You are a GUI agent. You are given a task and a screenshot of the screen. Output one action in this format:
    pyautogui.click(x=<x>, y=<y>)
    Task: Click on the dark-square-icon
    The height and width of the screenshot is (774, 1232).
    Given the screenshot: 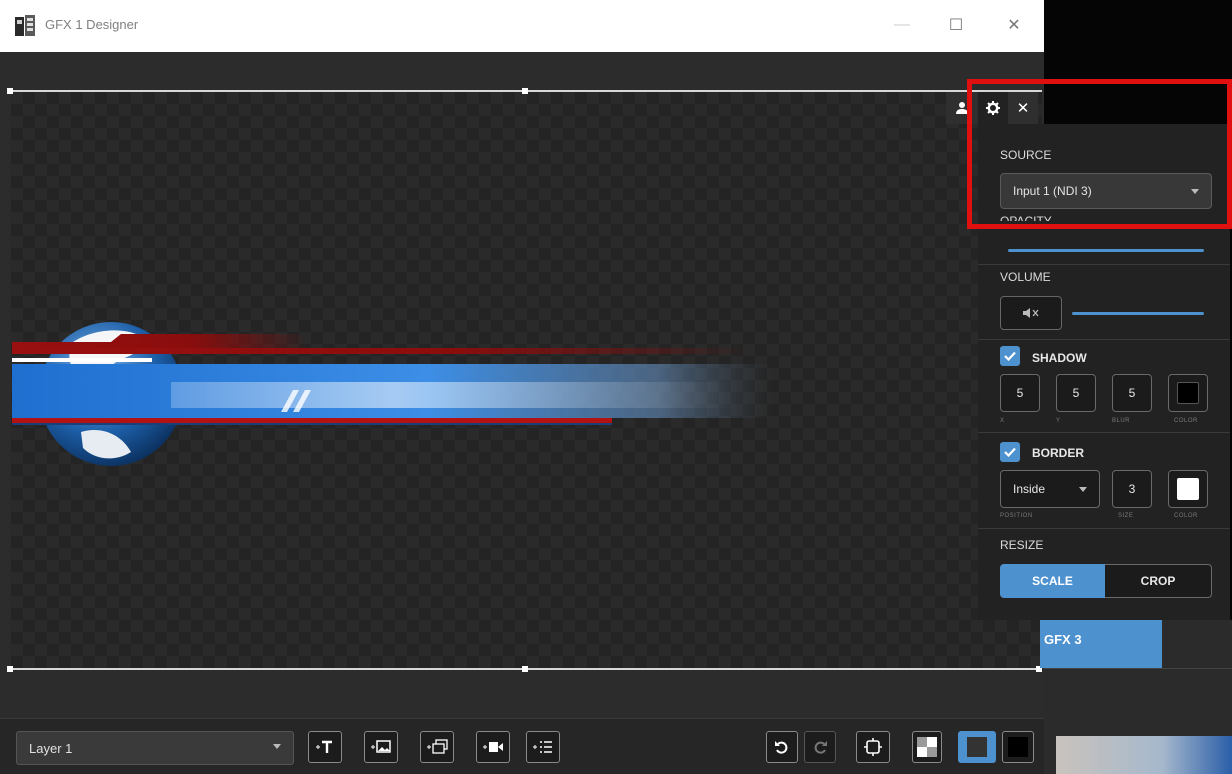 What is the action you would take?
    pyautogui.click(x=977, y=747)
    